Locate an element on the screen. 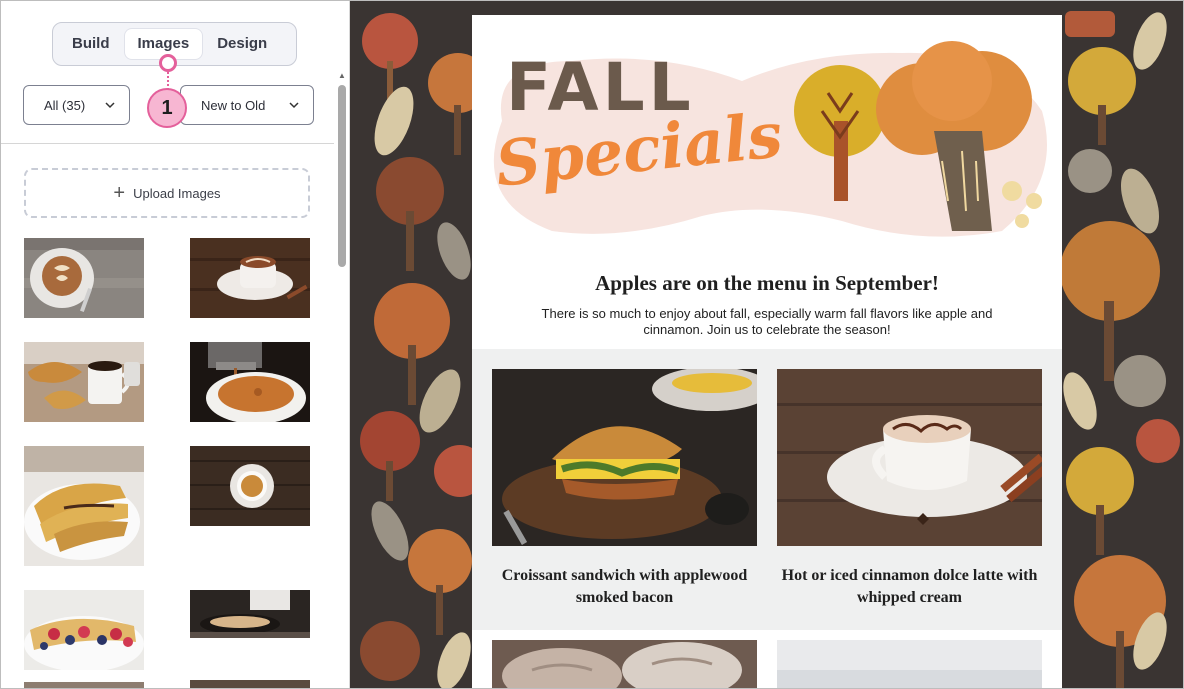 The height and width of the screenshot is (689, 1184). product-image-cinnamon-latte is located at coordinates (909, 457).